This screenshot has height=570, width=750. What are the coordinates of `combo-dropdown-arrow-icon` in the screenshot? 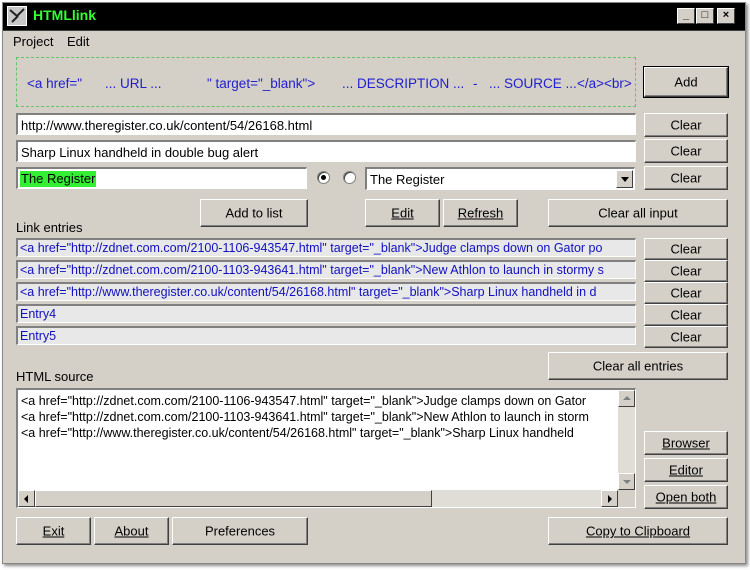 It's located at (624, 179).